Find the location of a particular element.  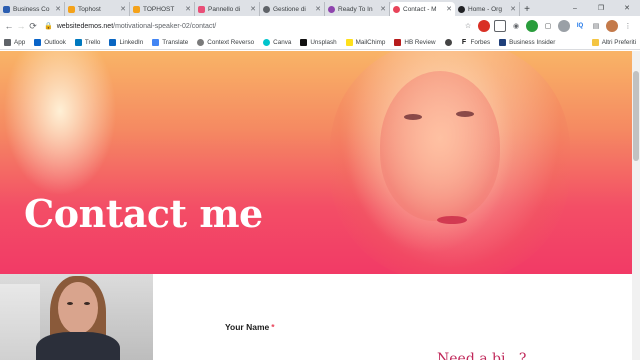

name-label-text: Your Name is located at coordinates (247, 327).